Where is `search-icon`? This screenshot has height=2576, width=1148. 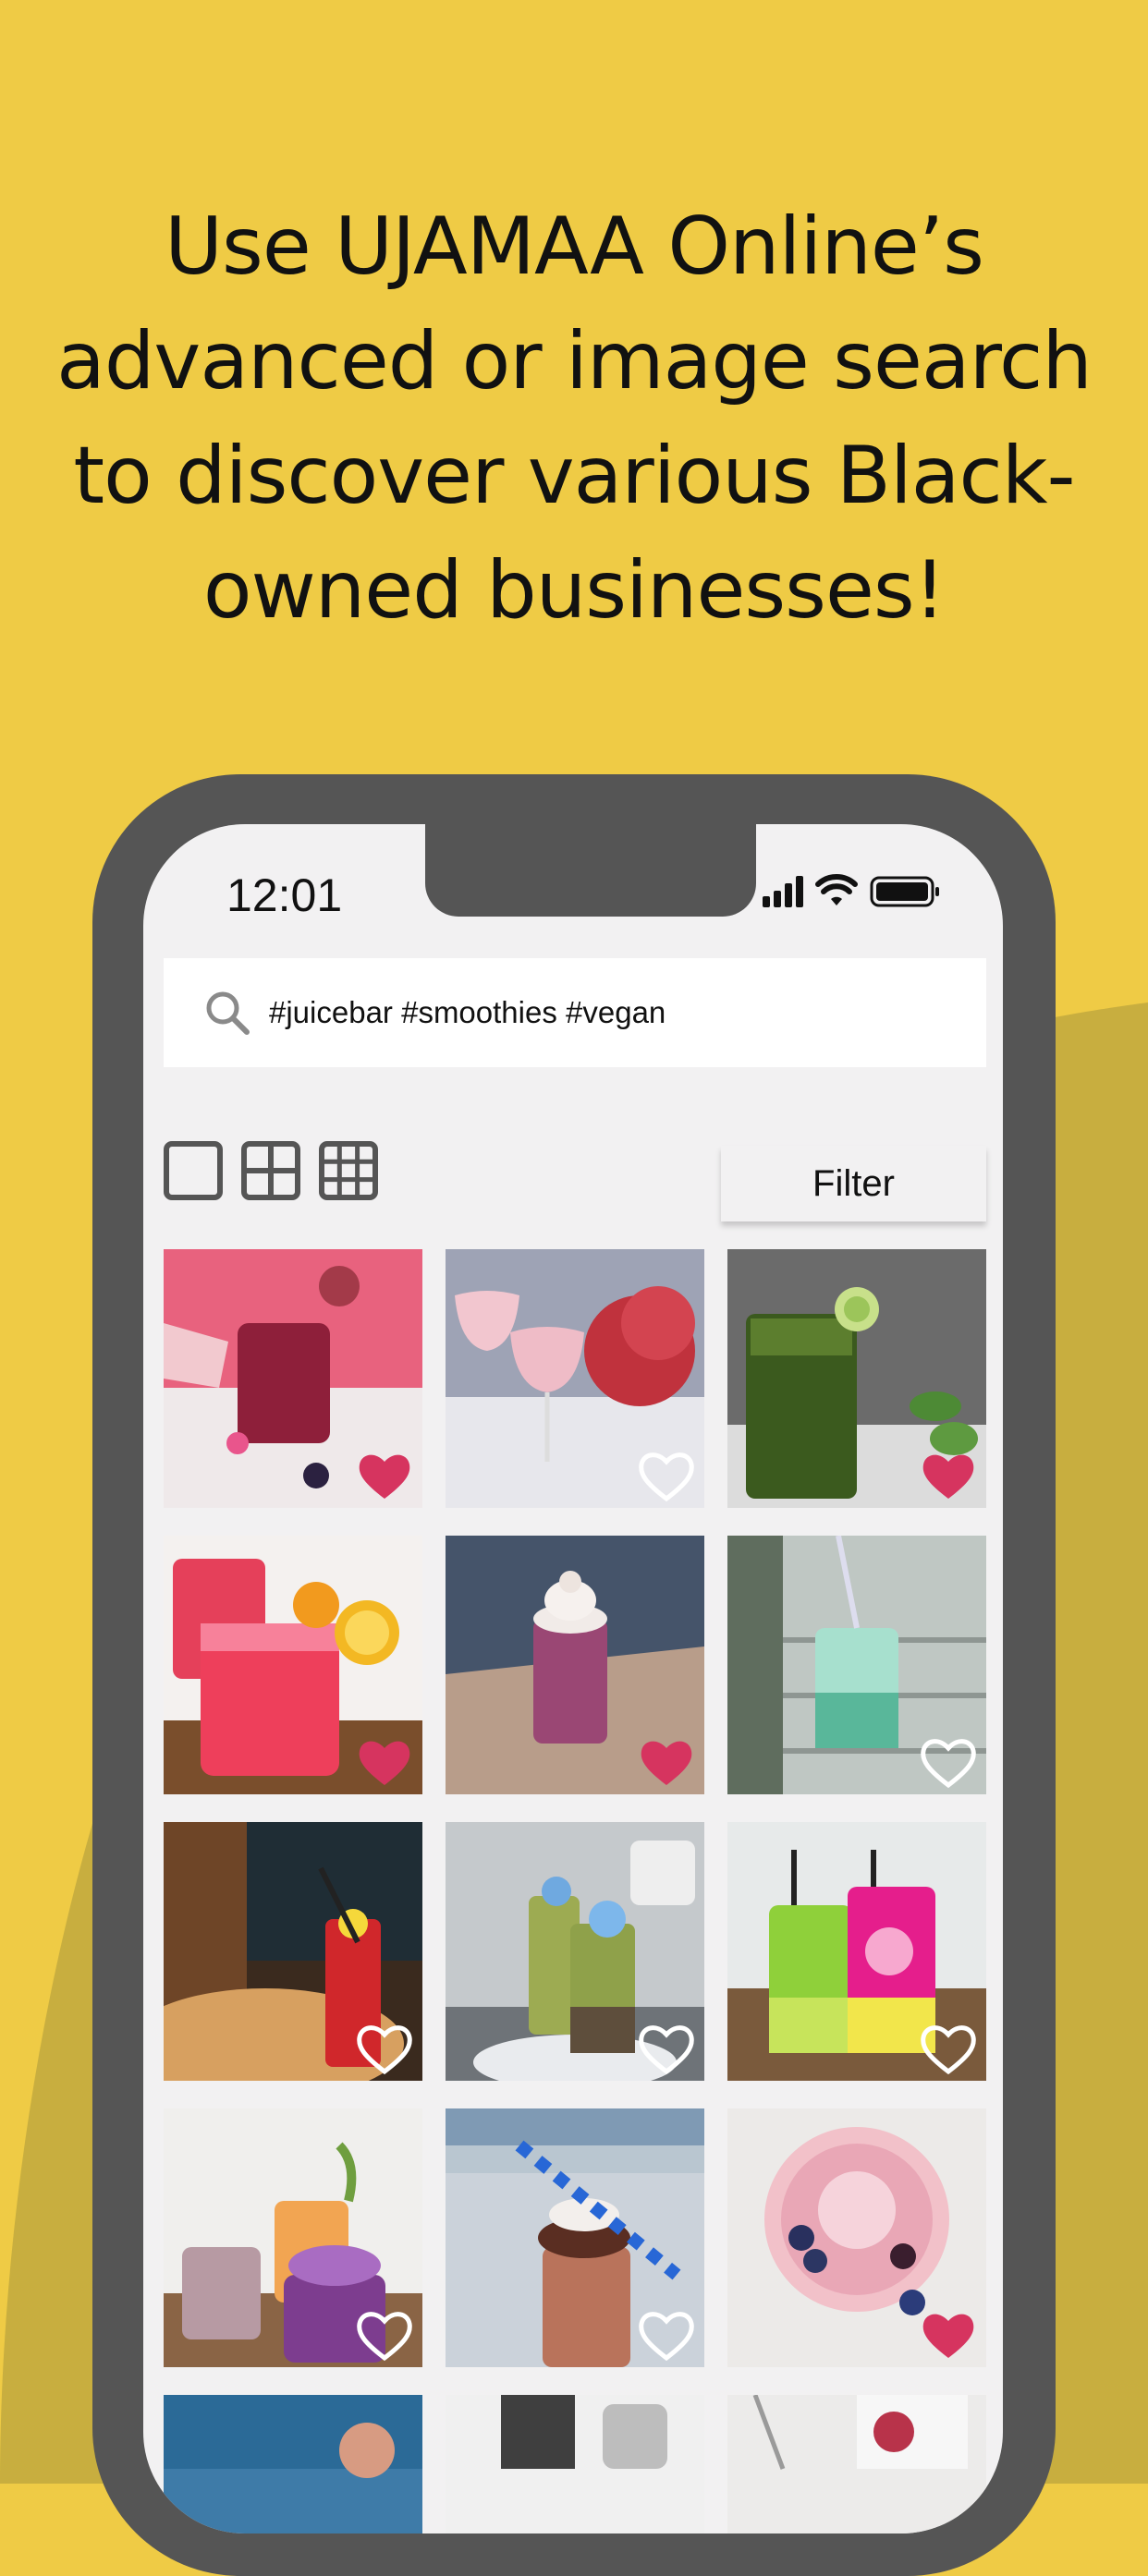 search-icon is located at coordinates (228, 1013).